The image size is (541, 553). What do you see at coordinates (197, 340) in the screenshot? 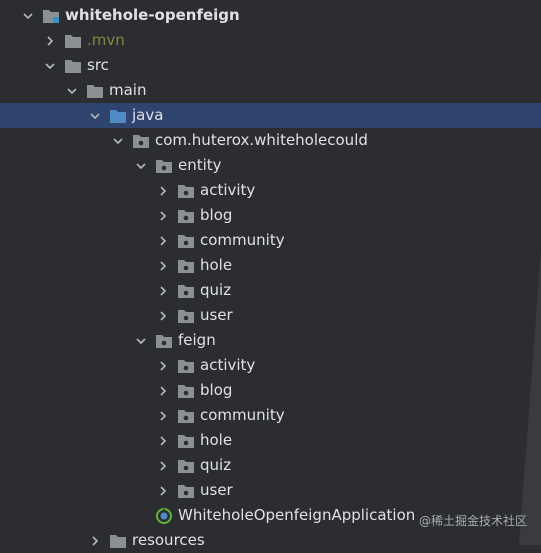
I see `tree-row-label: feign` at bounding box center [197, 340].